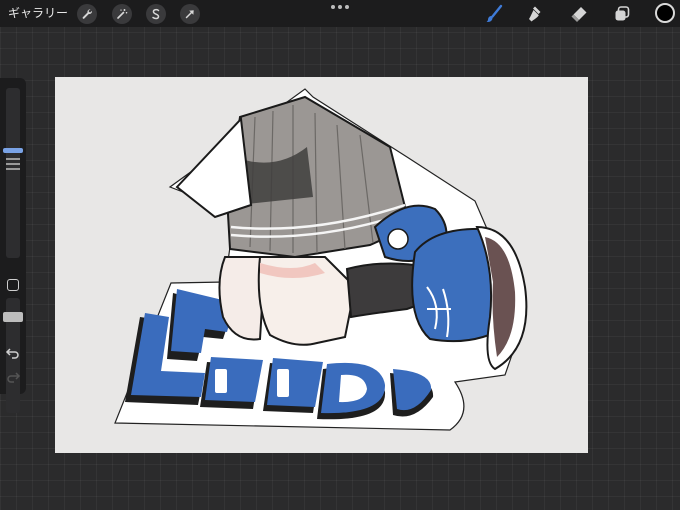  What do you see at coordinates (13, 173) in the screenshot?
I see `brush-size-slider` at bounding box center [13, 173].